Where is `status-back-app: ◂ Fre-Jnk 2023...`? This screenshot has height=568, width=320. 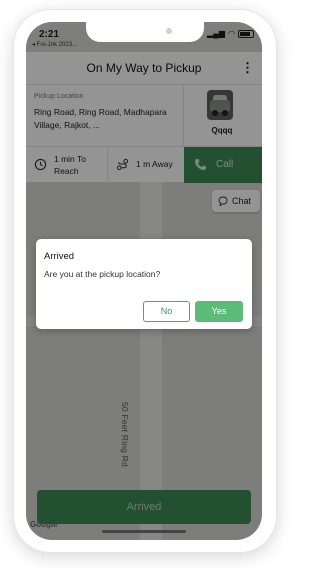 status-back-app: ◂ Fre-Jnk 2023... is located at coordinates (54, 44).